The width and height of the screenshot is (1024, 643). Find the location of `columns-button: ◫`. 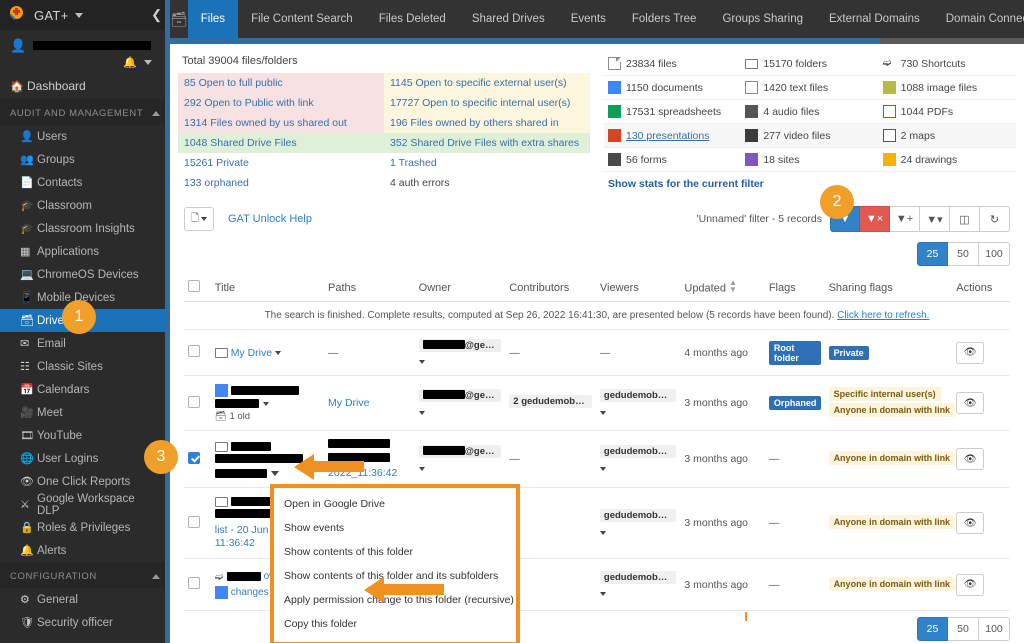

columns-button: ◫ is located at coordinates (965, 219).